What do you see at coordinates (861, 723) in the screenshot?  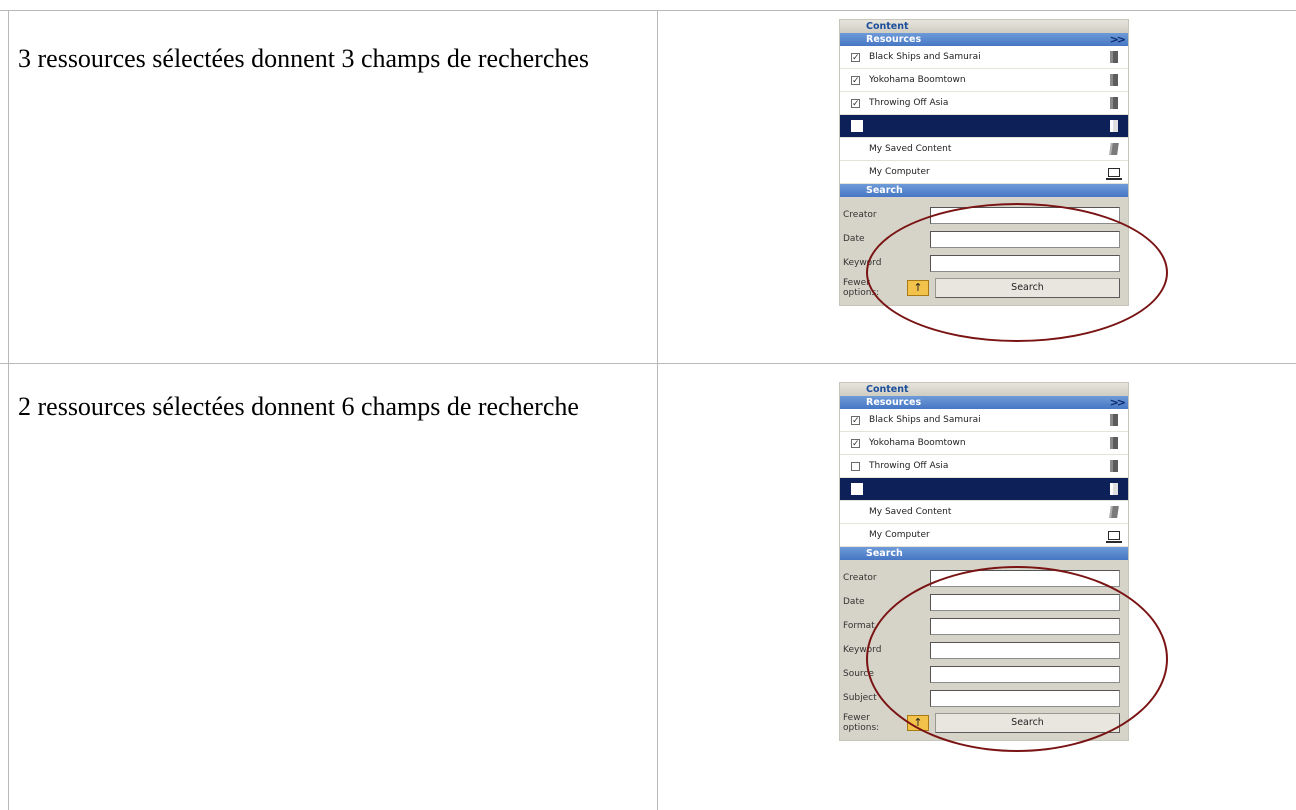 I see `fewer-options-label: Fewer options:` at bounding box center [861, 723].